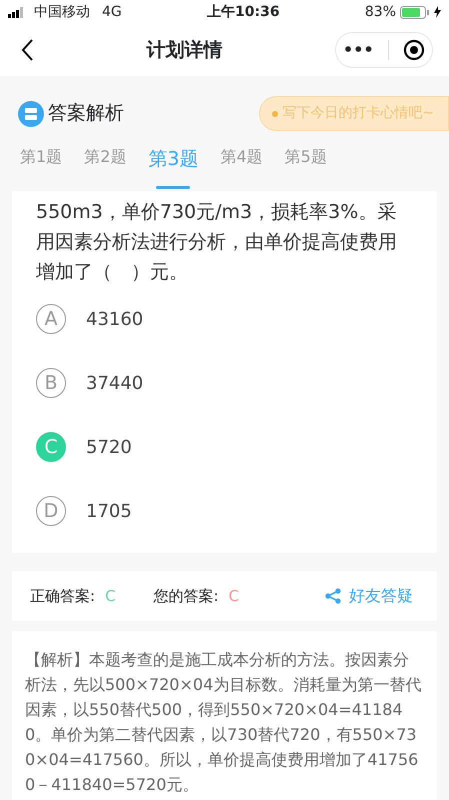 This screenshot has width=449, height=800. What do you see at coordinates (62, 12) in the screenshot?
I see `carrier-name: 中国移动` at bounding box center [62, 12].